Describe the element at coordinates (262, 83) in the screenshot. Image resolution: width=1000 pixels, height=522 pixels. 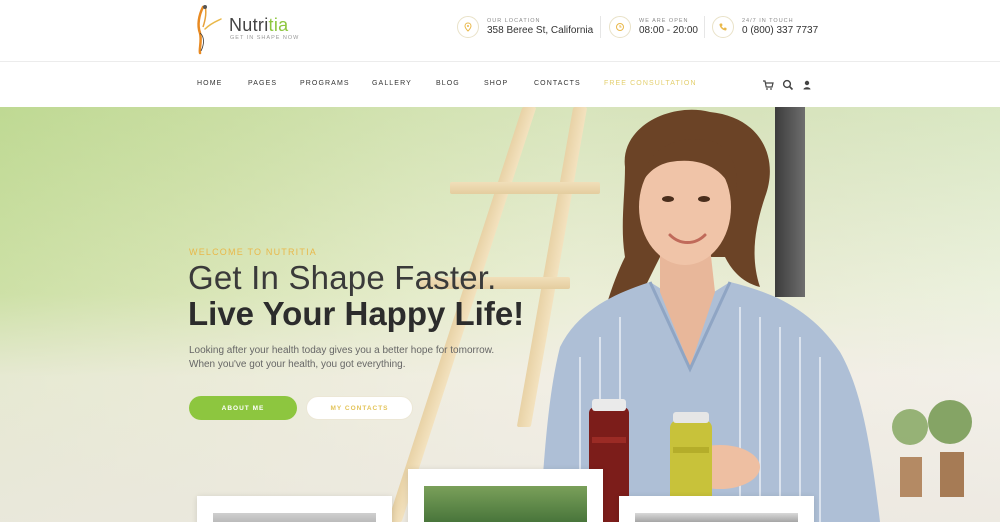
I see `nav-pages: PAGES` at that location.